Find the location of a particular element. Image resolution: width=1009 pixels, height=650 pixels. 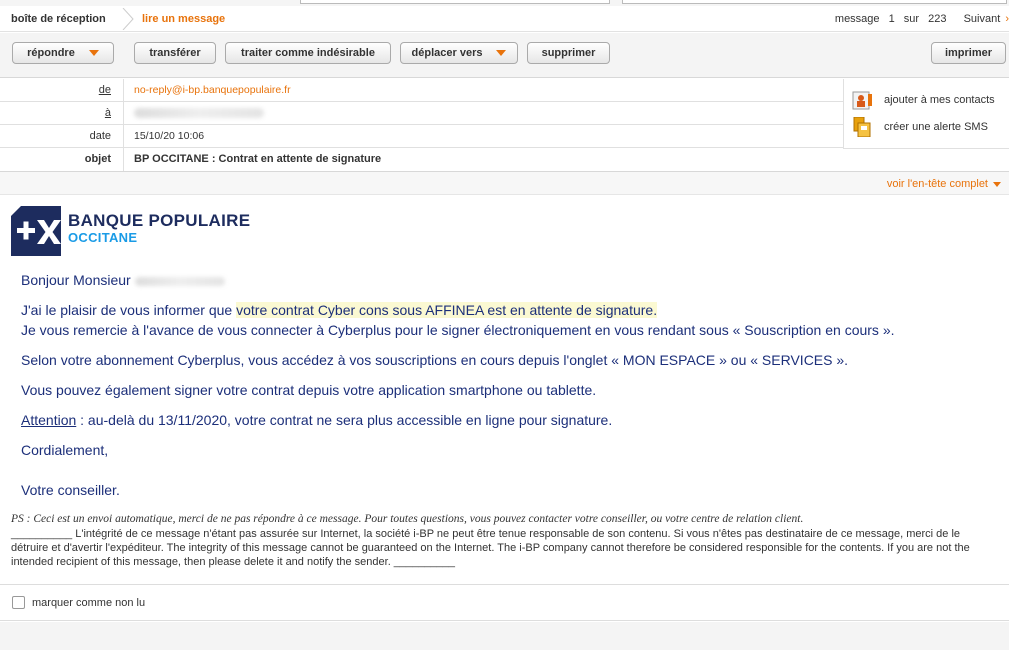

chevron-right-icon: › is located at coordinates (1007, 19).